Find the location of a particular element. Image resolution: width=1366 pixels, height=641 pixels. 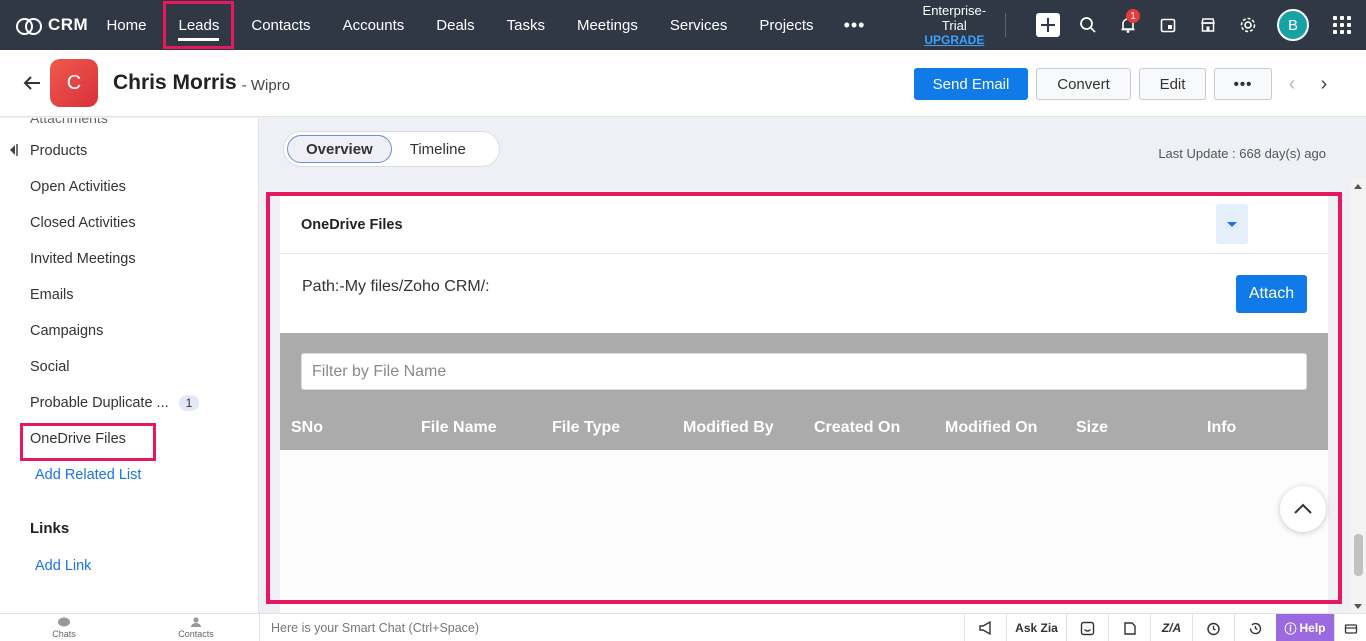

settings-button is located at coordinates (1248, 25).